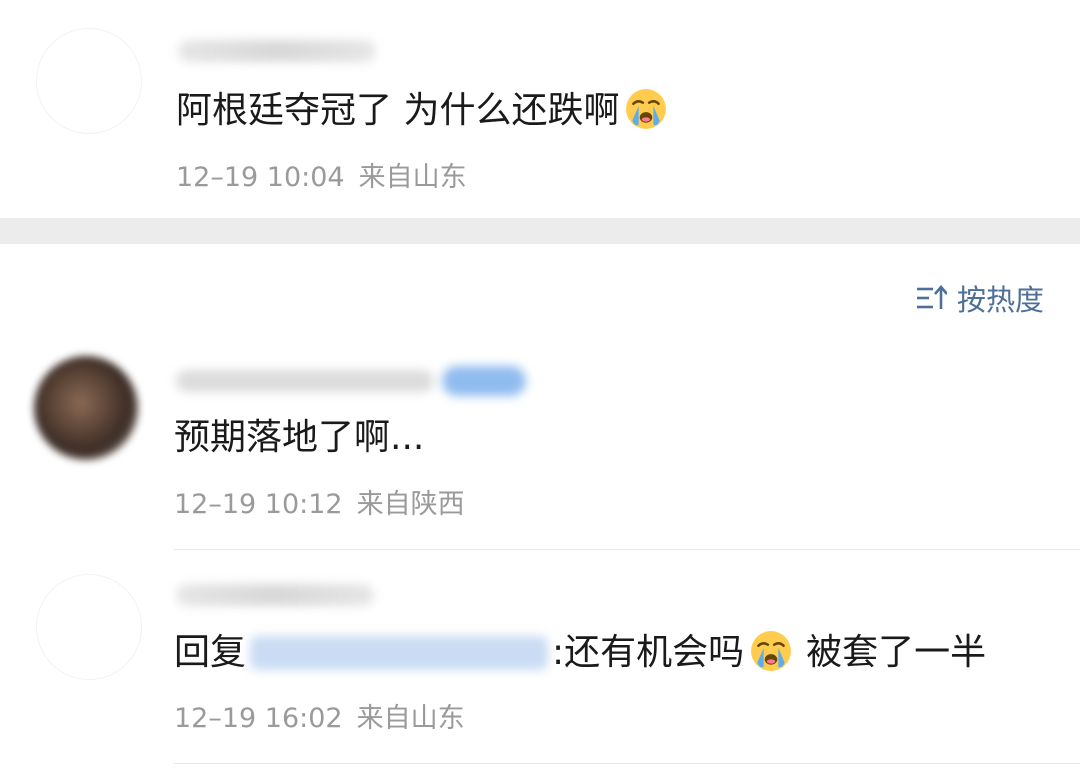 The height and width of the screenshot is (776, 1080). Describe the element at coordinates (410, 718) in the screenshot. I see `comment-location: 来自山东` at that location.